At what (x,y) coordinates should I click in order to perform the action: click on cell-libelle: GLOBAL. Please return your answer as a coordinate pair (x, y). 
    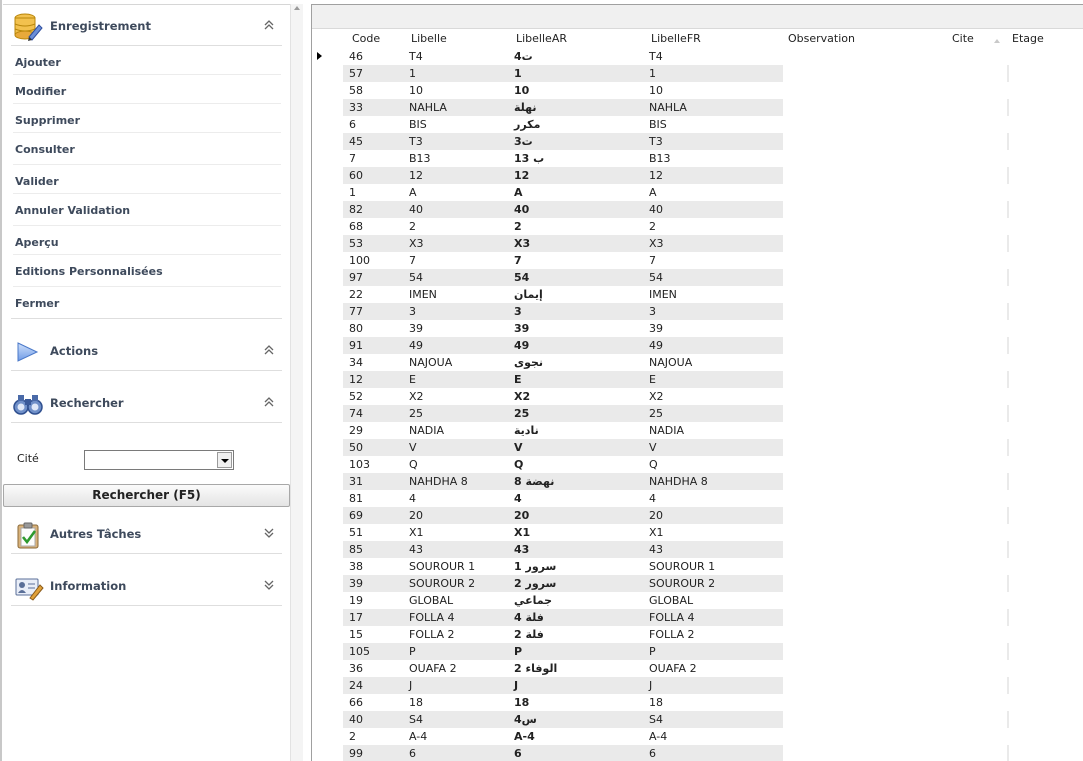
    Looking at the image, I should click on (431, 600).